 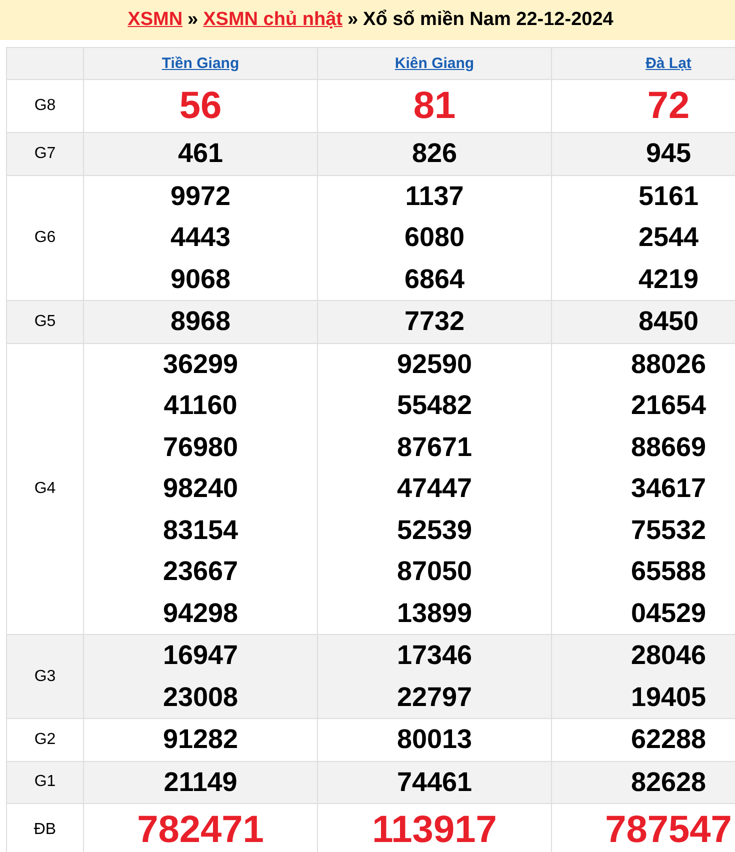 What do you see at coordinates (668, 782) in the screenshot?
I see `prize-number: 82628` at bounding box center [668, 782].